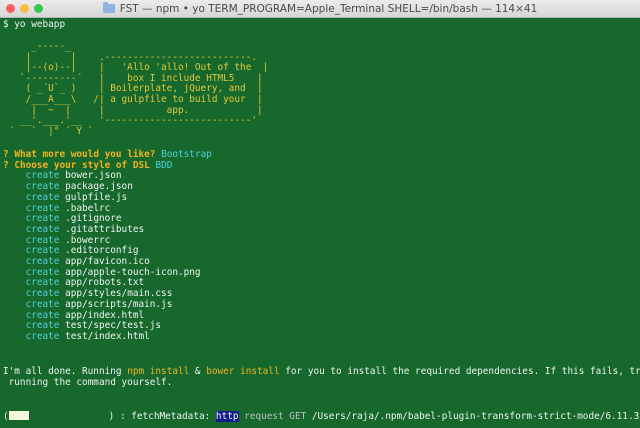  Describe the element at coordinates (10, 8) in the screenshot. I see `close-button` at that location.